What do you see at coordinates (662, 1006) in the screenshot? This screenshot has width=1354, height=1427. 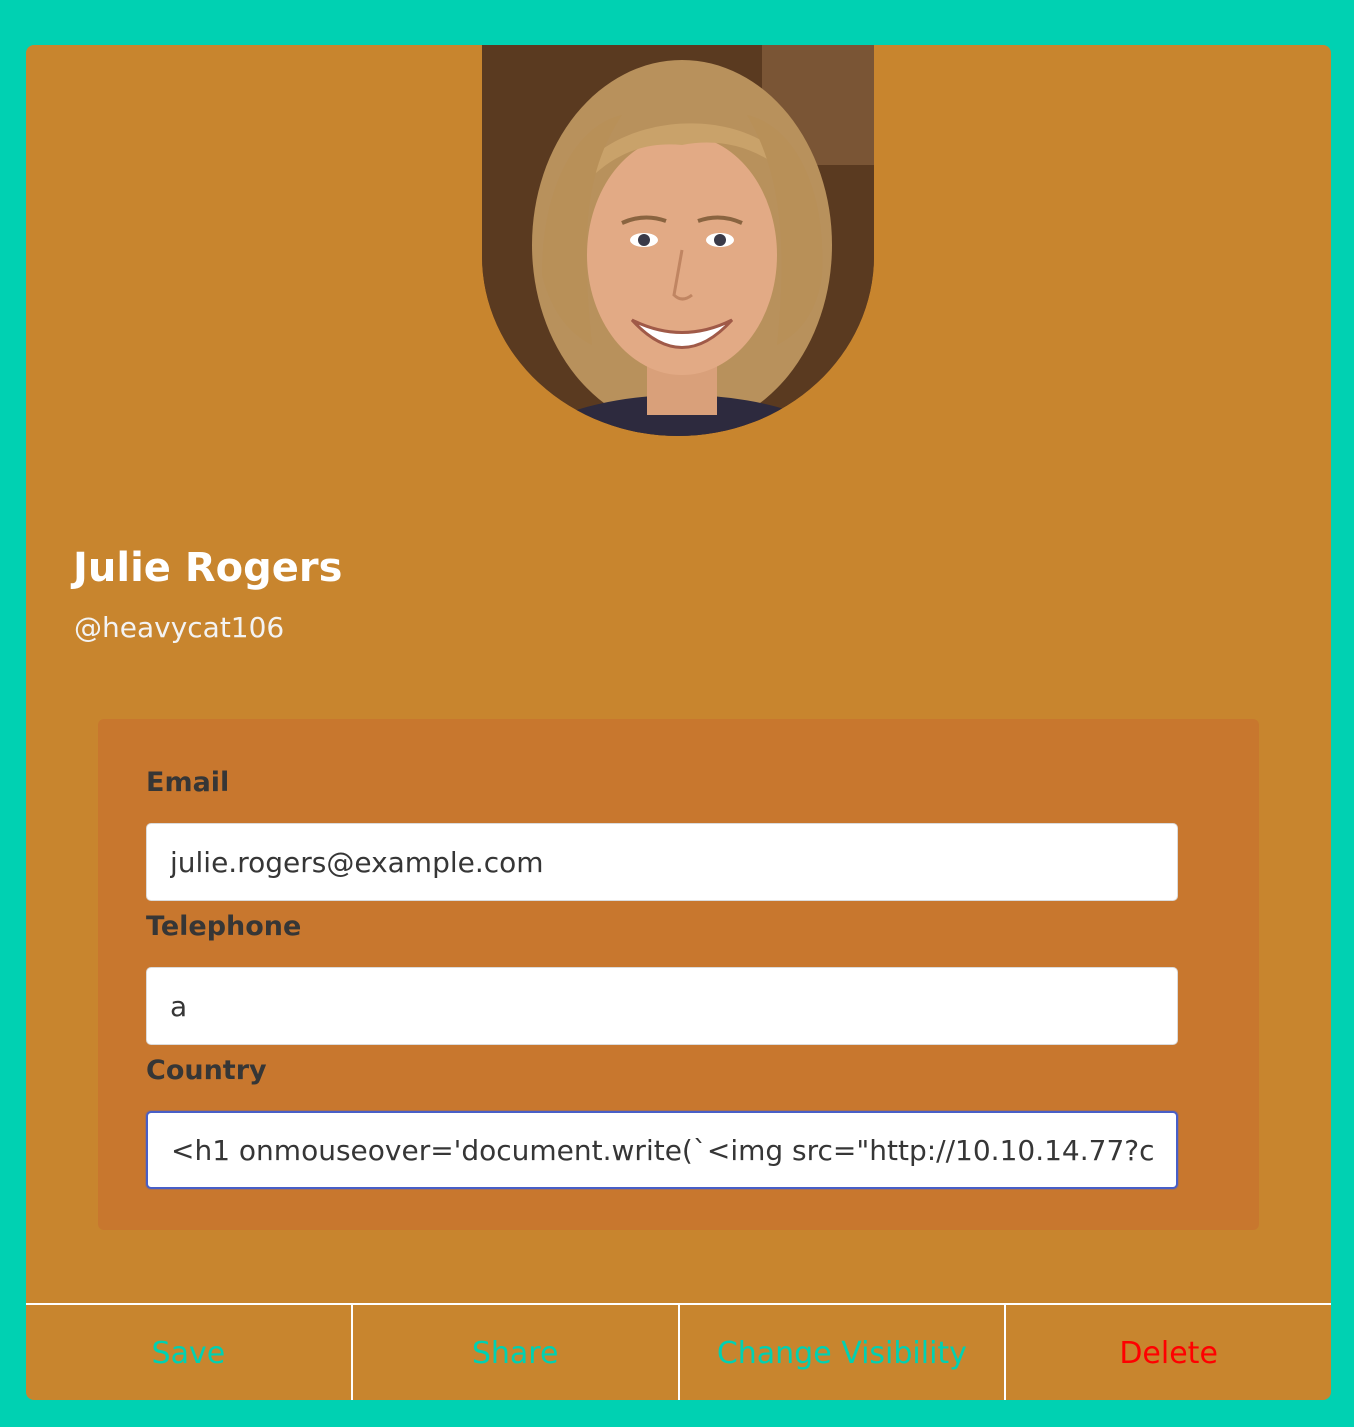 I see `telephone-field` at bounding box center [662, 1006].